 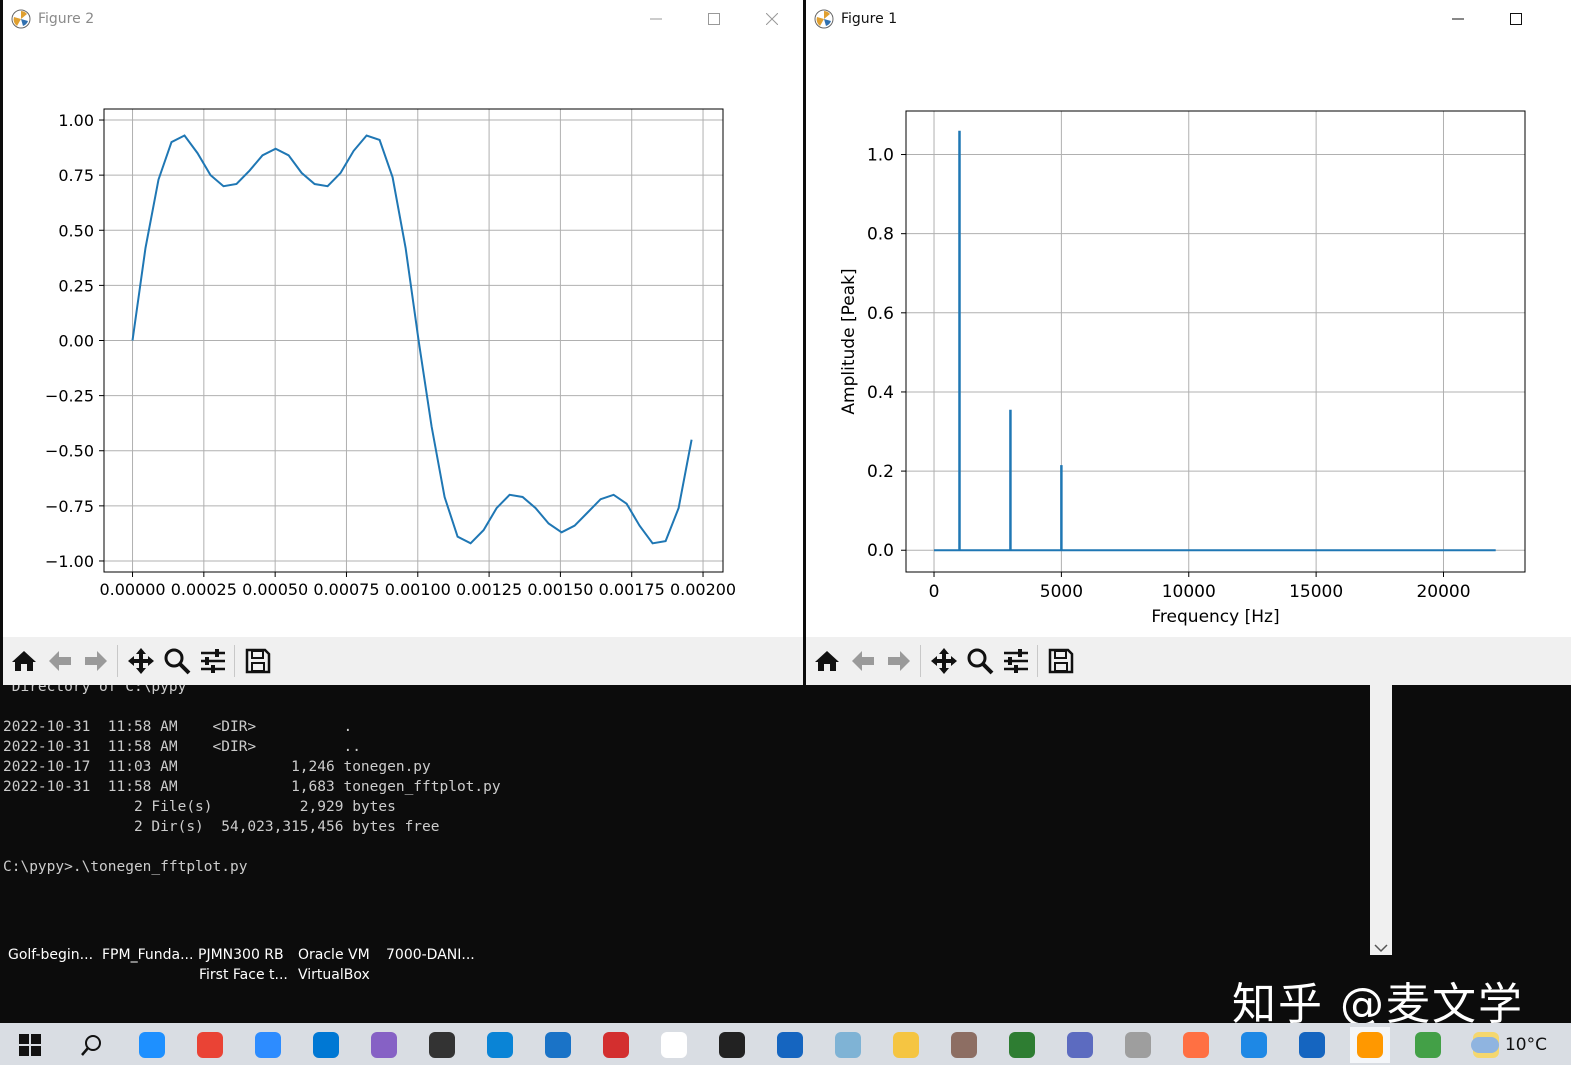 I want to click on desktop-icon-label: Oracle VM, so click(x=334, y=955).